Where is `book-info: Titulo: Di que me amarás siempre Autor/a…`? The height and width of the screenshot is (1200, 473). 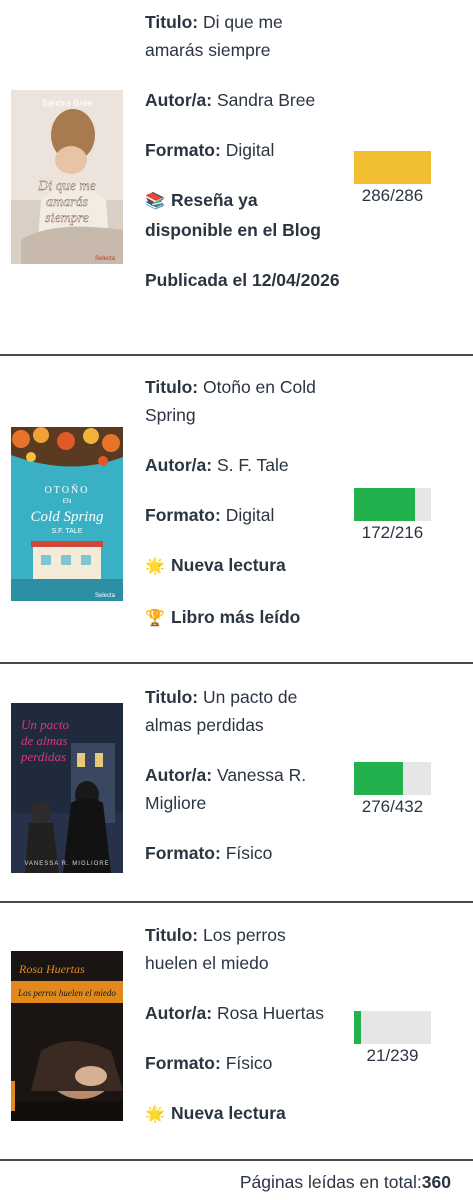 book-info: Titulo: Di que me amarás siempre Autor/a… is located at coordinates (242, 151).